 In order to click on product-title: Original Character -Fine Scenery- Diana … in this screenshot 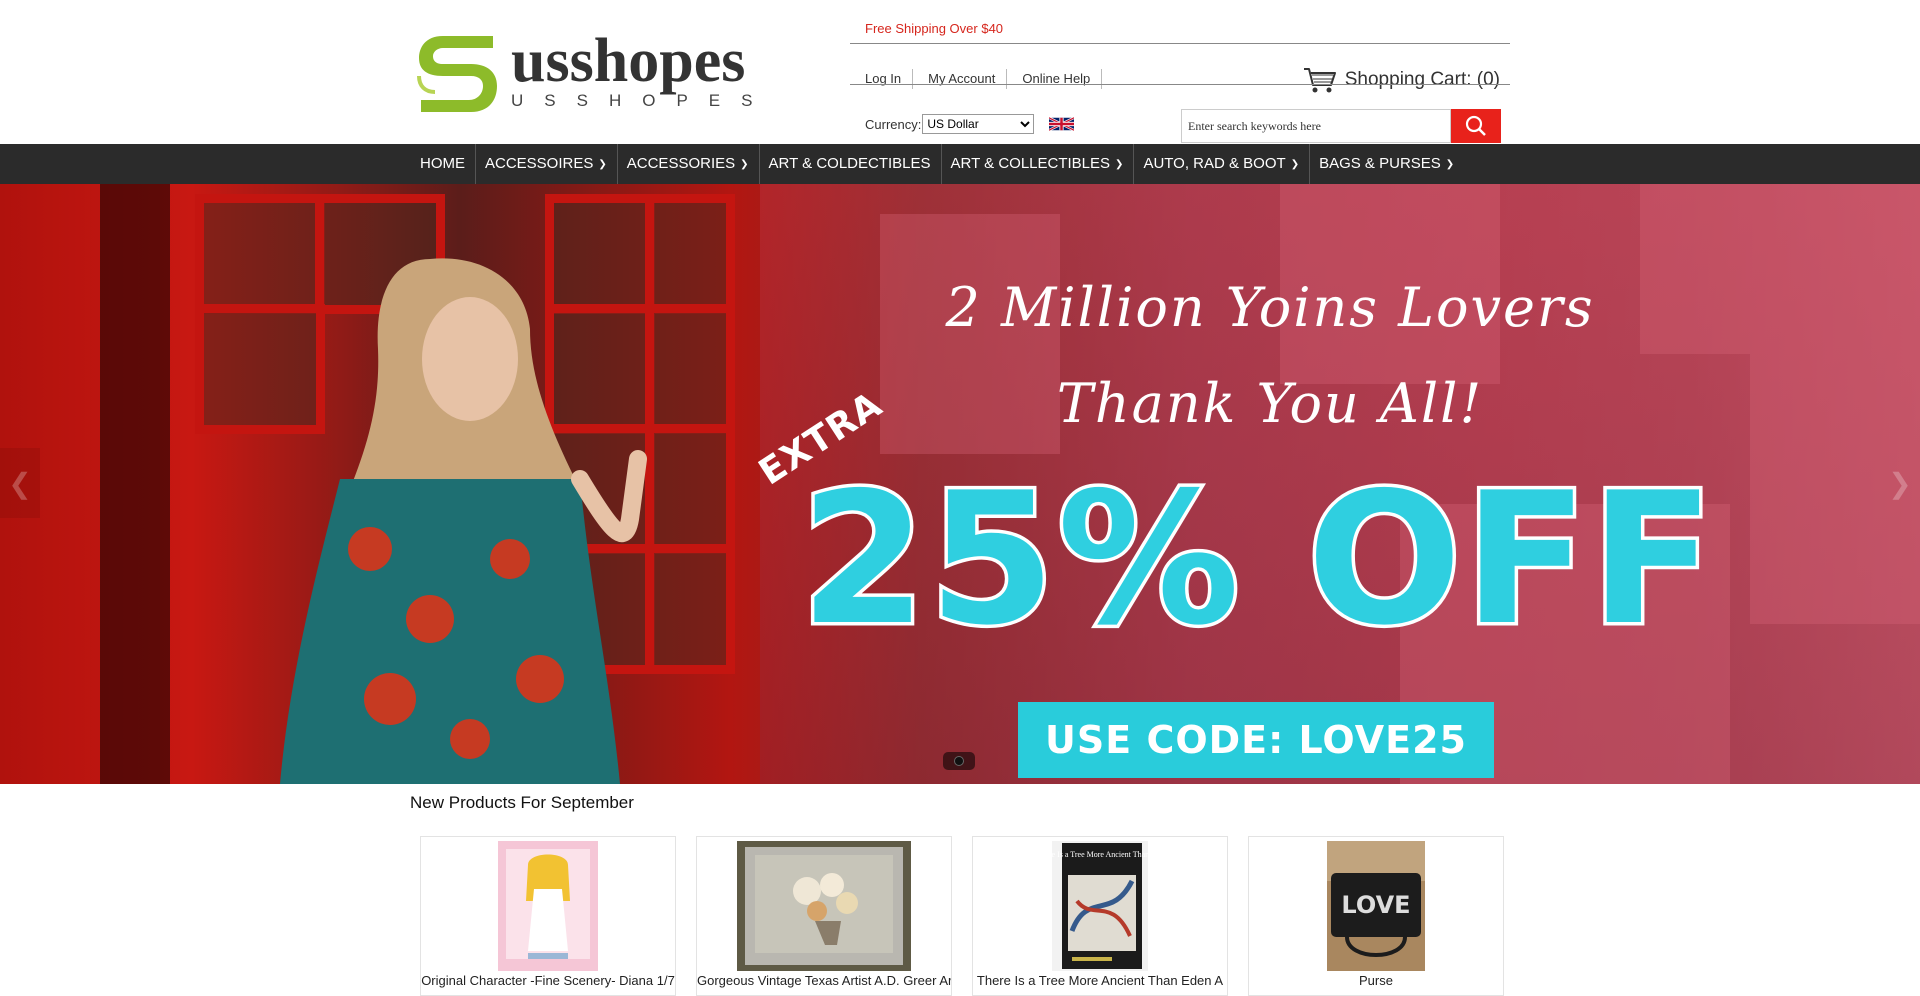, I will do `click(548, 980)`.